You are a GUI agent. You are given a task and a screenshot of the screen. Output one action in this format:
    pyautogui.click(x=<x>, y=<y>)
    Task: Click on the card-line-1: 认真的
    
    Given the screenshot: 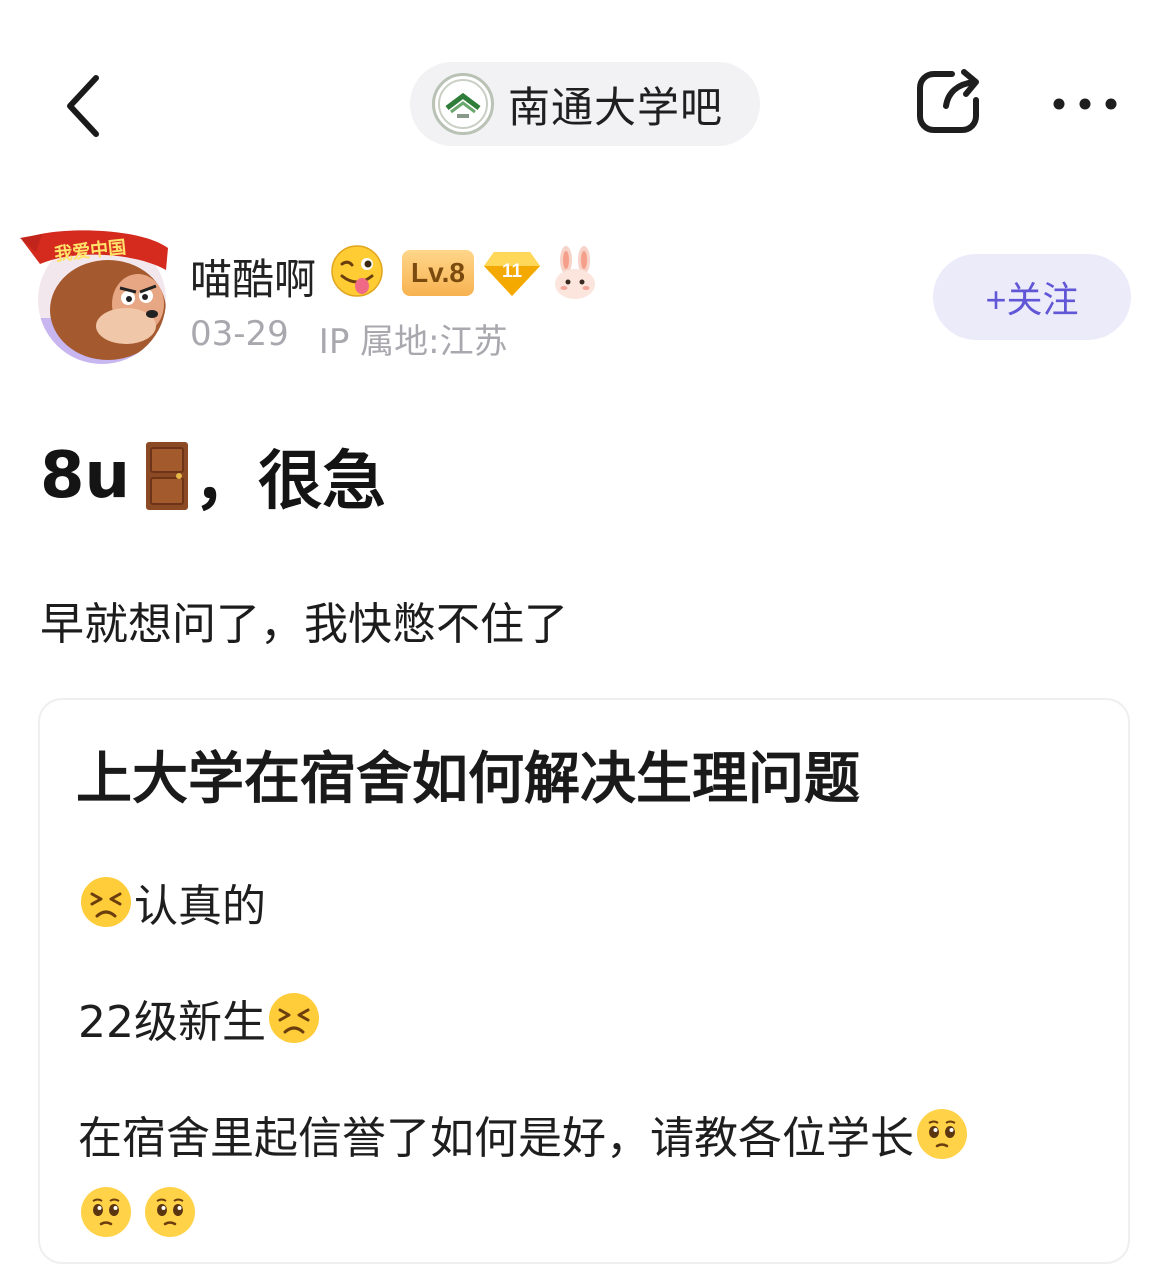 What is the action you would take?
    pyautogui.click(x=172, y=902)
    